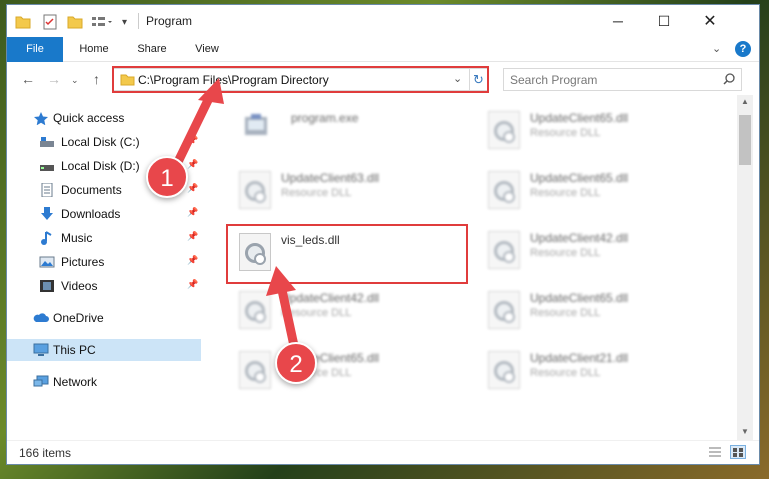  What do you see at coordinates (124, 22) in the screenshot?
I see `customize-toolbar-icon: ▾` at bounding box center [124, 22].